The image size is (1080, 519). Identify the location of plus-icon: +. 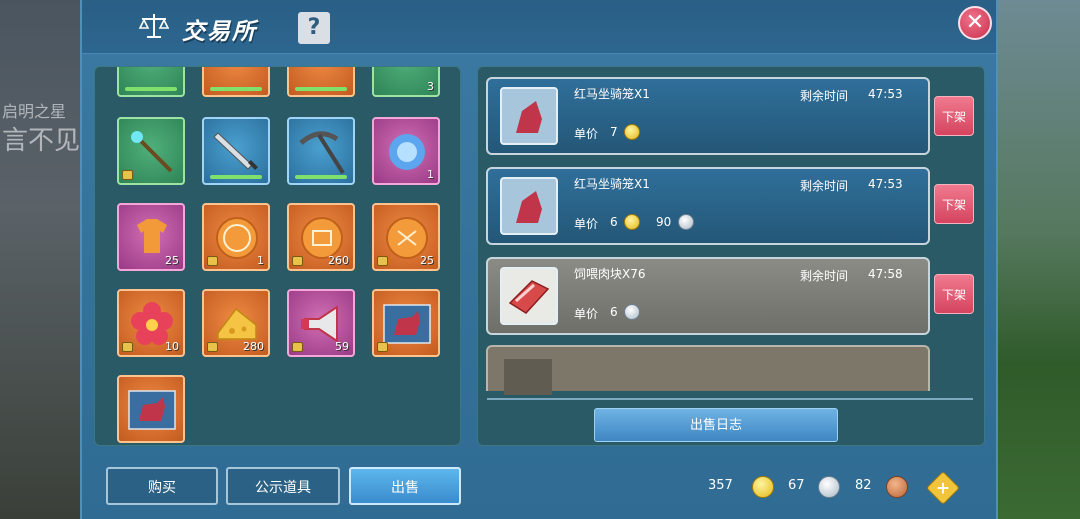
(943, 488).